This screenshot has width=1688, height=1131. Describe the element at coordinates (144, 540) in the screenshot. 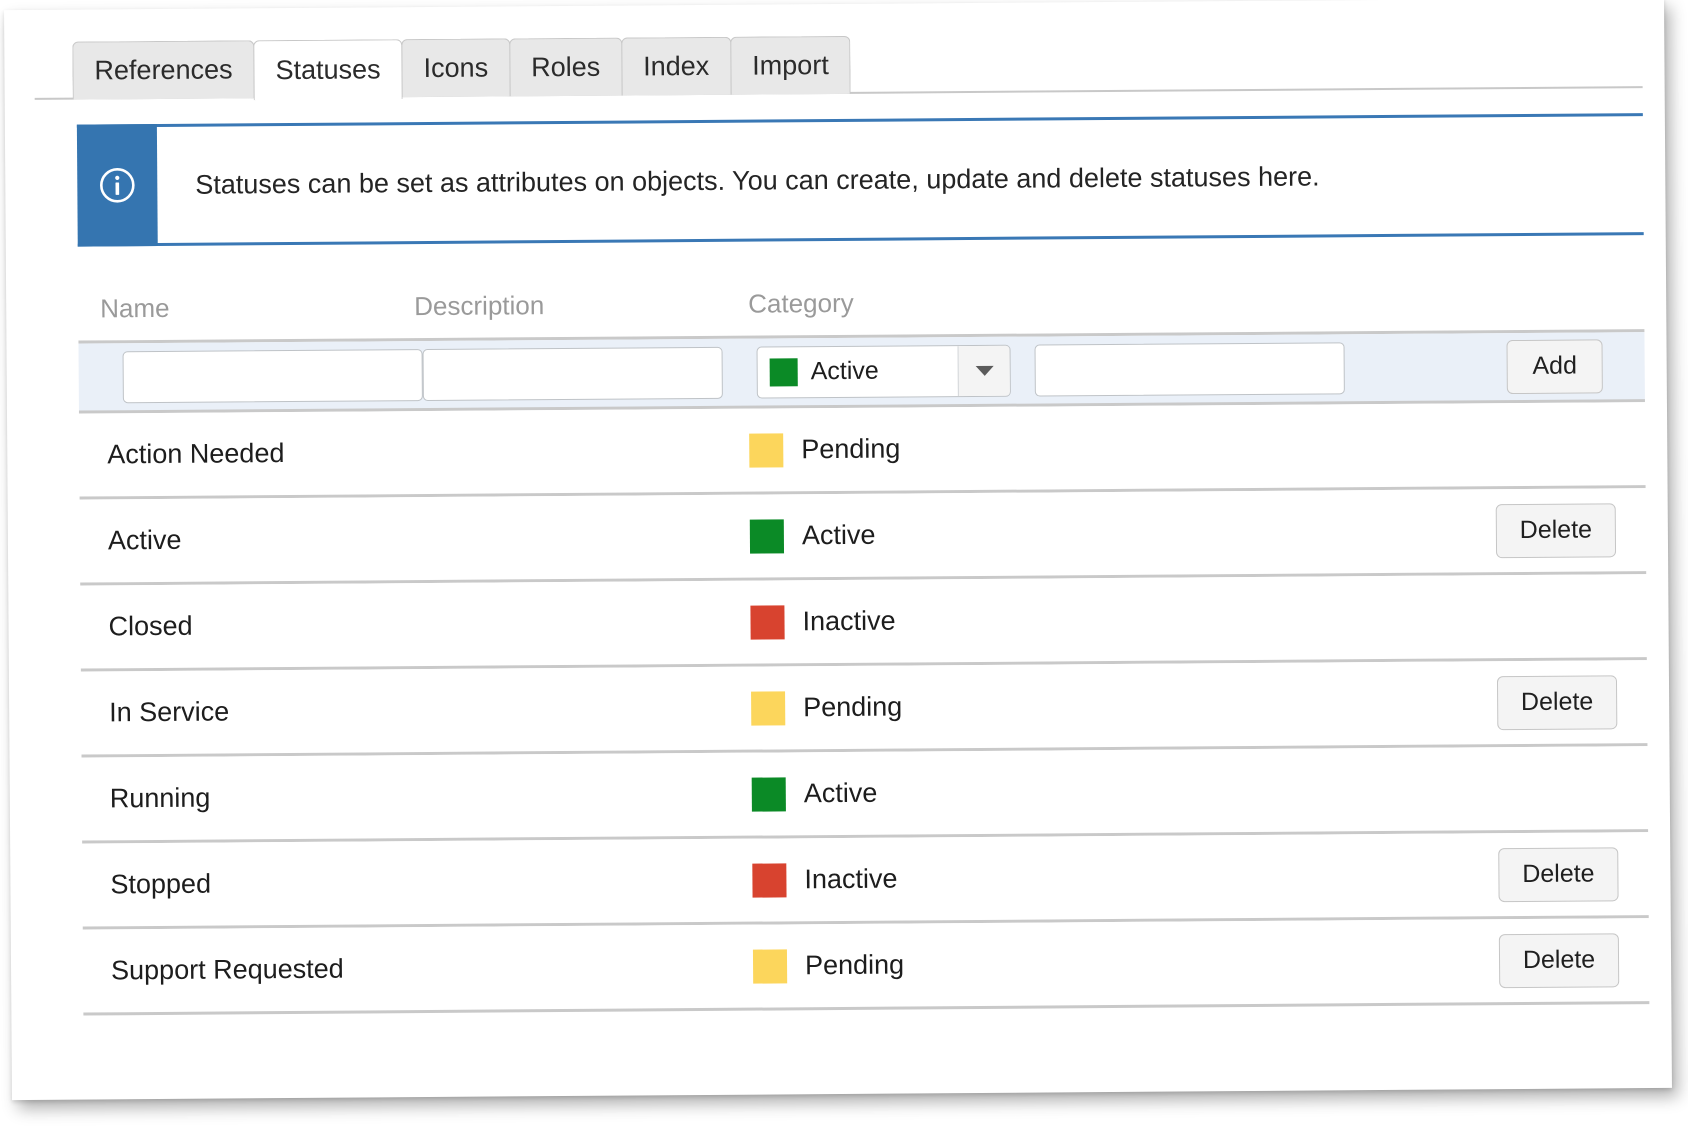

I see `status-name: Active` at that location.